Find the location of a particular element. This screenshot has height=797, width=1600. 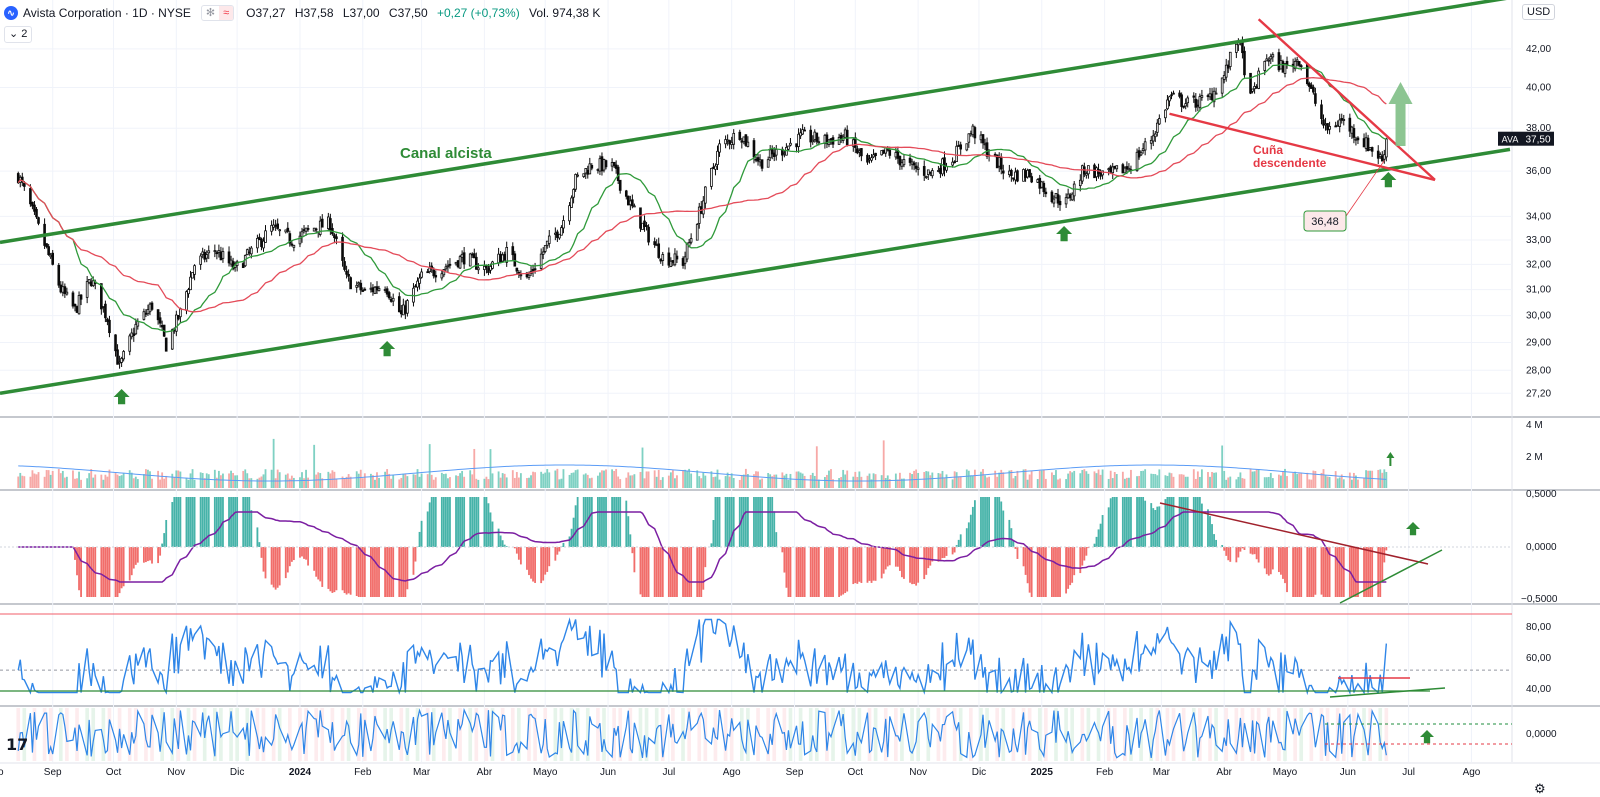

market-closed-badge-icon: ≈ is located at coordinates (226, 13).